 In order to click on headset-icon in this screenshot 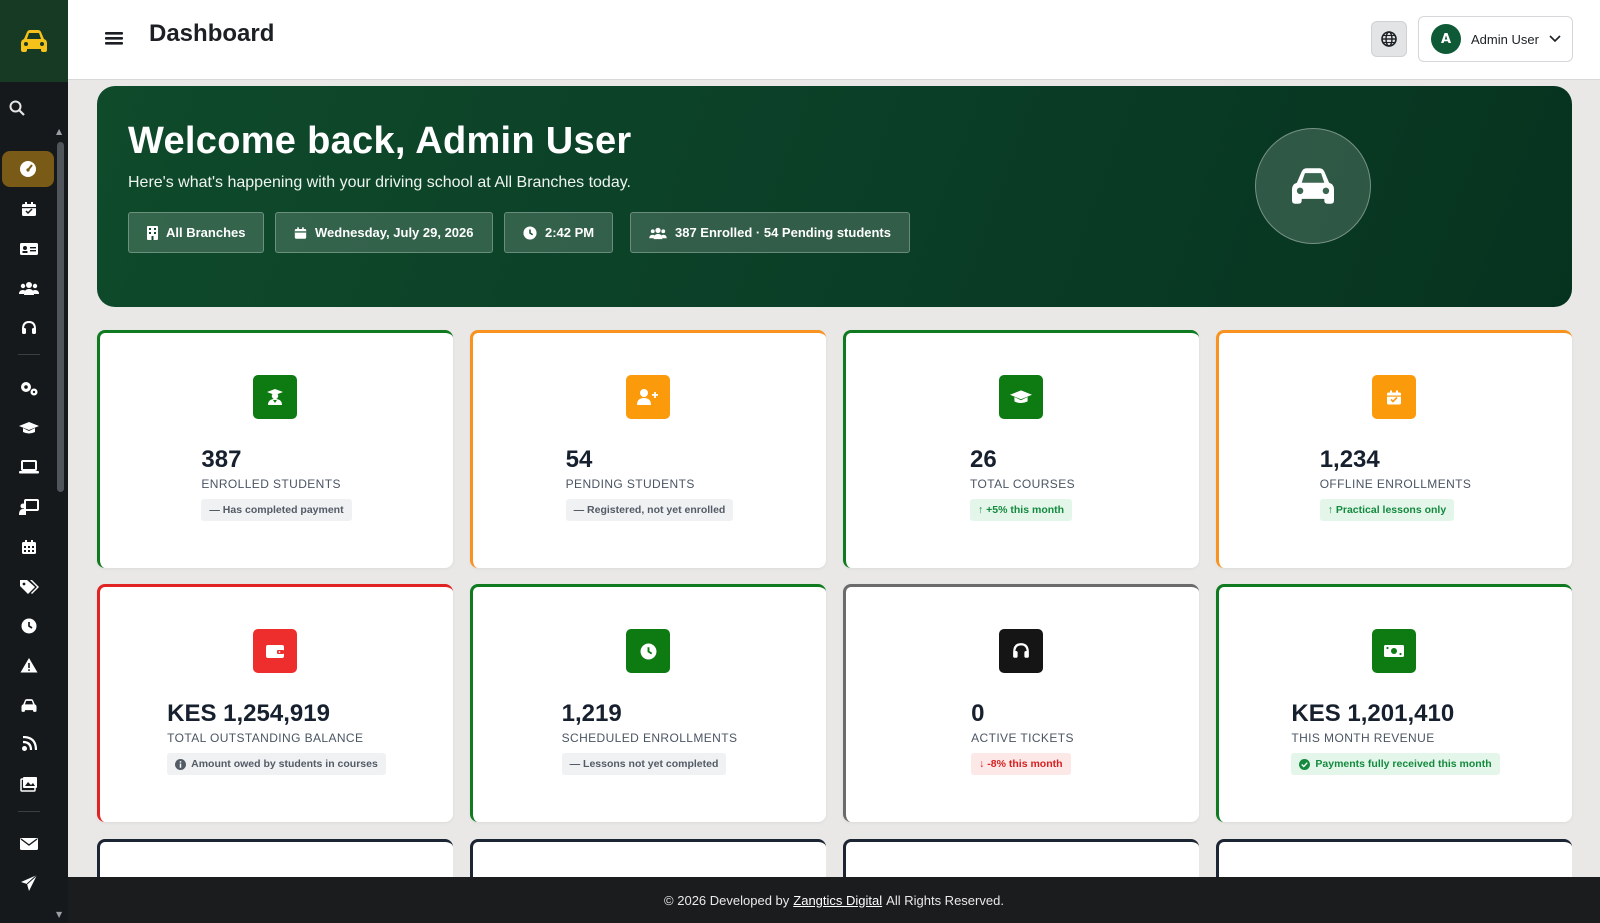, I will do `click(29, 327)`.